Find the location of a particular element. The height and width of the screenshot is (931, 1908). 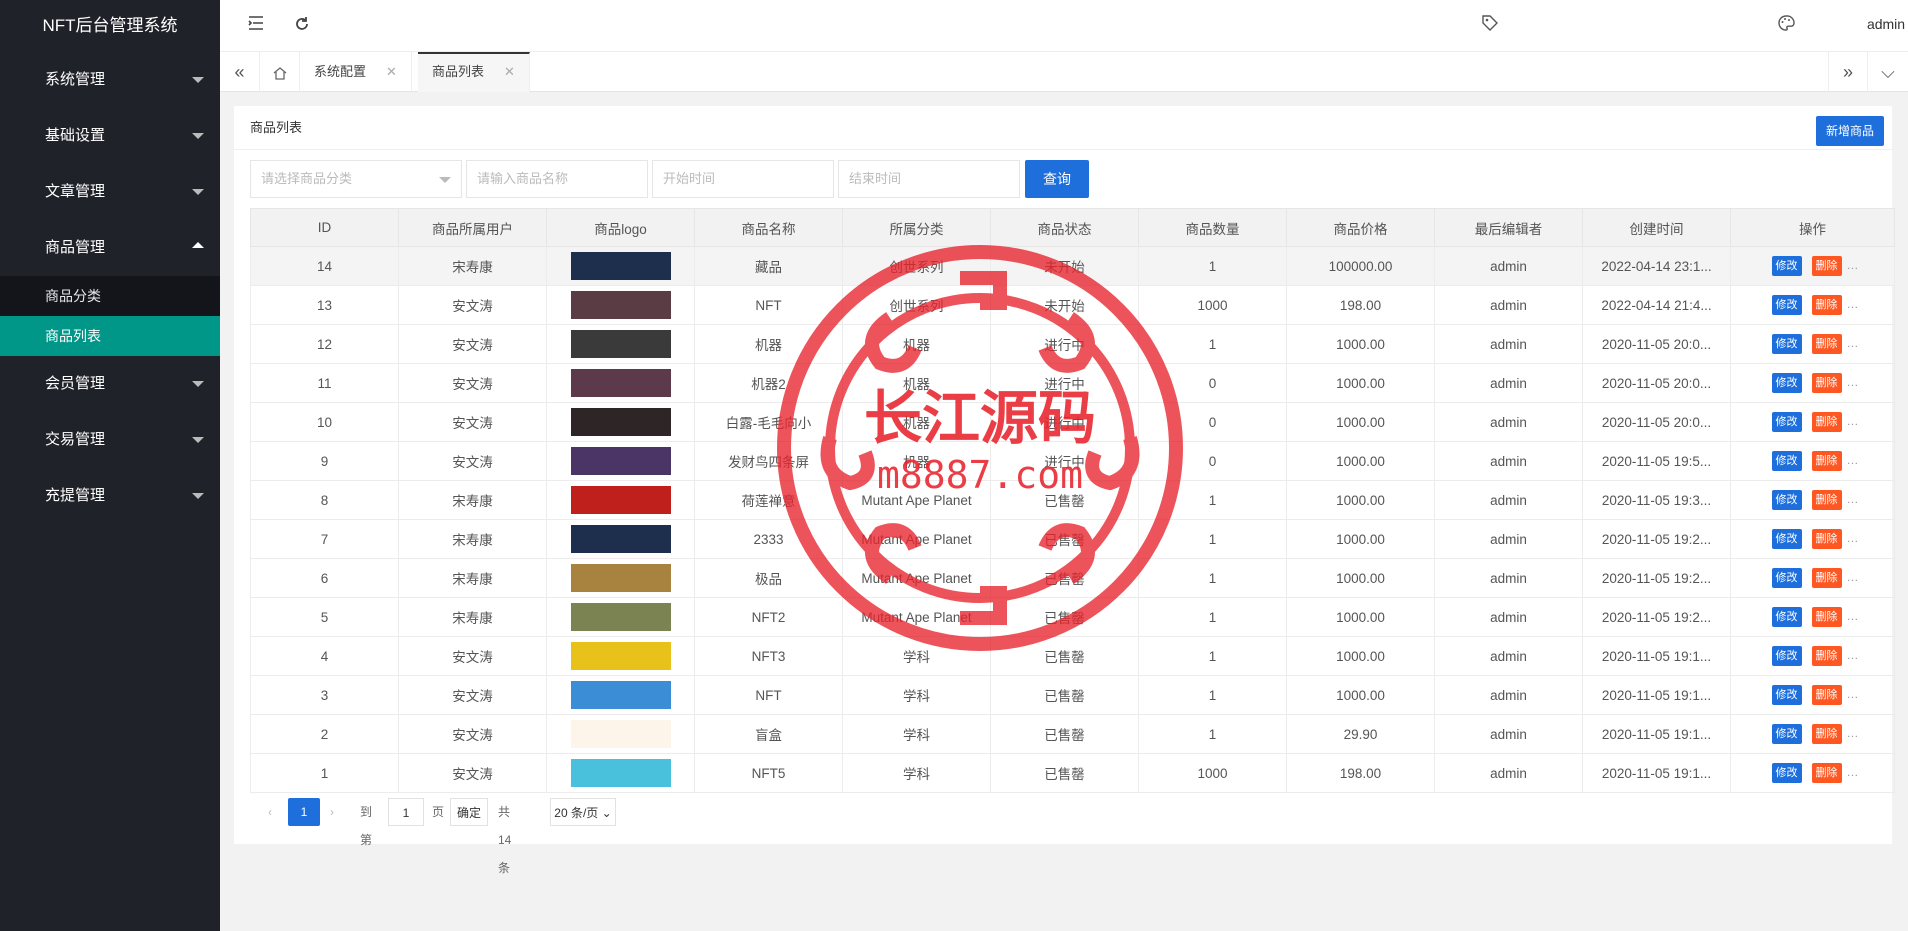

sidebar-subitem-0: 商品分类 is located at coordinates (110, 296).